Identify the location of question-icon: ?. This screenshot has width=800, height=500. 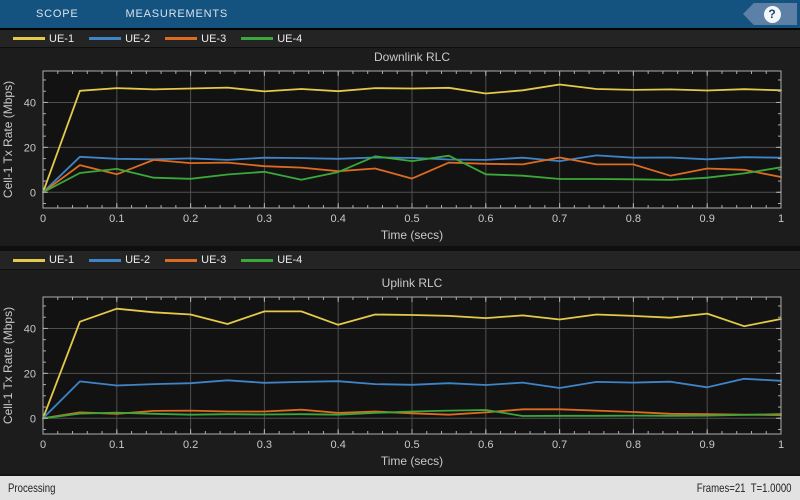
(772, 14).